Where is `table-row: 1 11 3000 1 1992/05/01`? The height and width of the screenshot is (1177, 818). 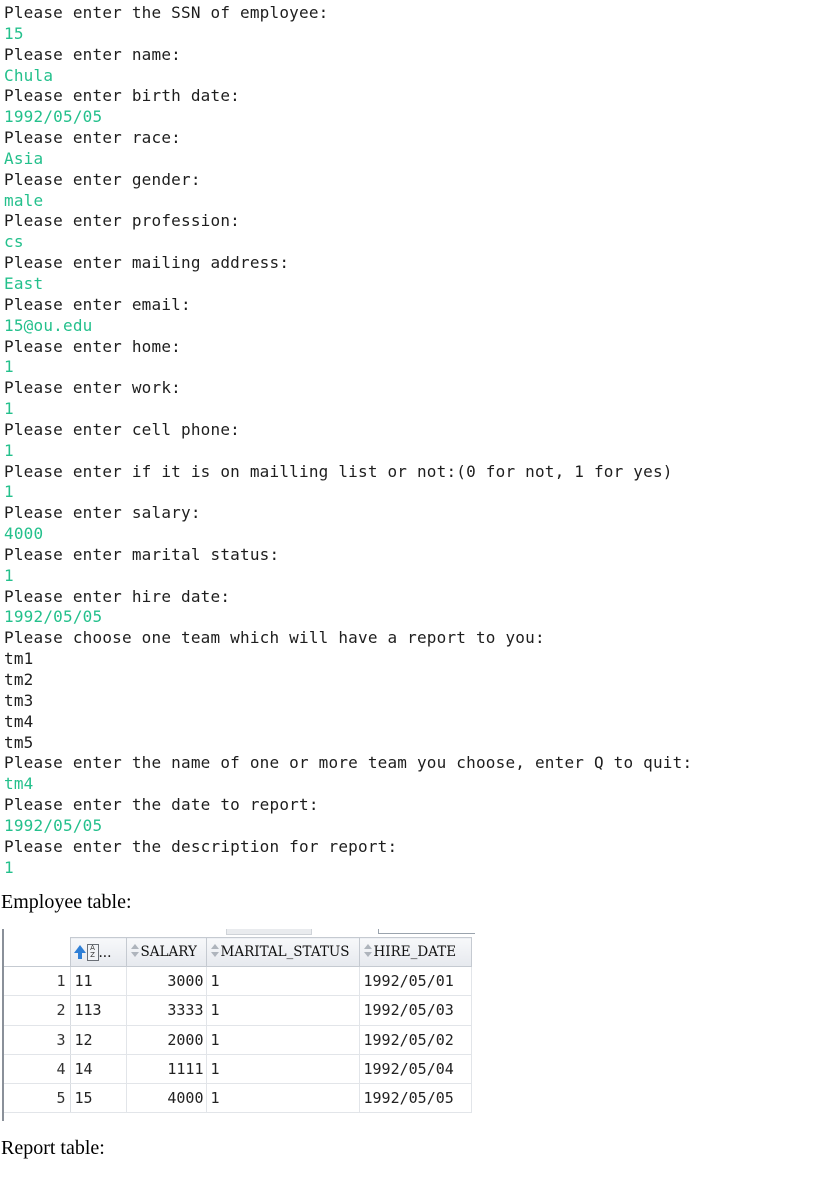
table-row: 1 11 3000 1 1992/05/01 is located at coordinates (238, 981).